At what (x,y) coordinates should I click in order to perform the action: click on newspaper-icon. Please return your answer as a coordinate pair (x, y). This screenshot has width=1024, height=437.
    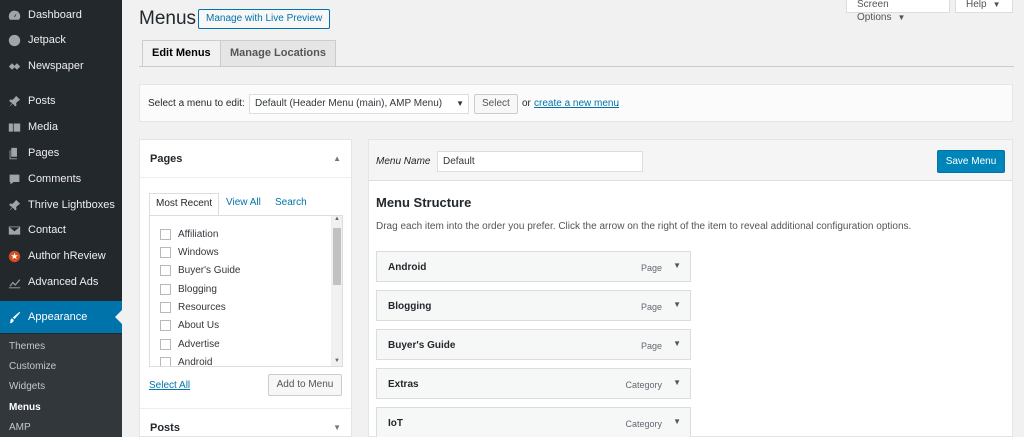
    Looking at the image, I should click on (14, 66).